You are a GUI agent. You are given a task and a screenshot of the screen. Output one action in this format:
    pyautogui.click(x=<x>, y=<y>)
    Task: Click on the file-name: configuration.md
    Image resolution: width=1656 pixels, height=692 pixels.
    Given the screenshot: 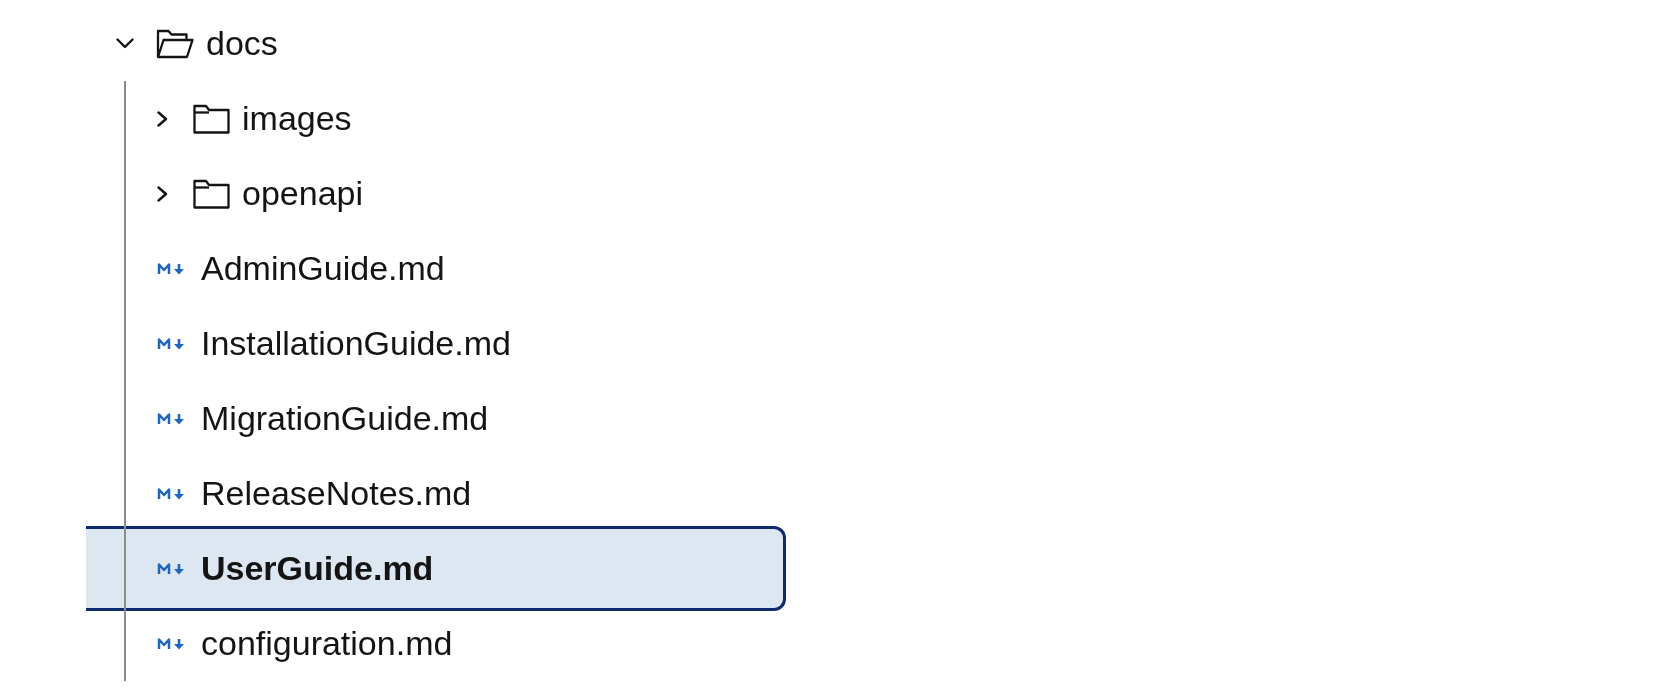 What is the action you would take?
    pyautogui.click(x=327, y=643)
    